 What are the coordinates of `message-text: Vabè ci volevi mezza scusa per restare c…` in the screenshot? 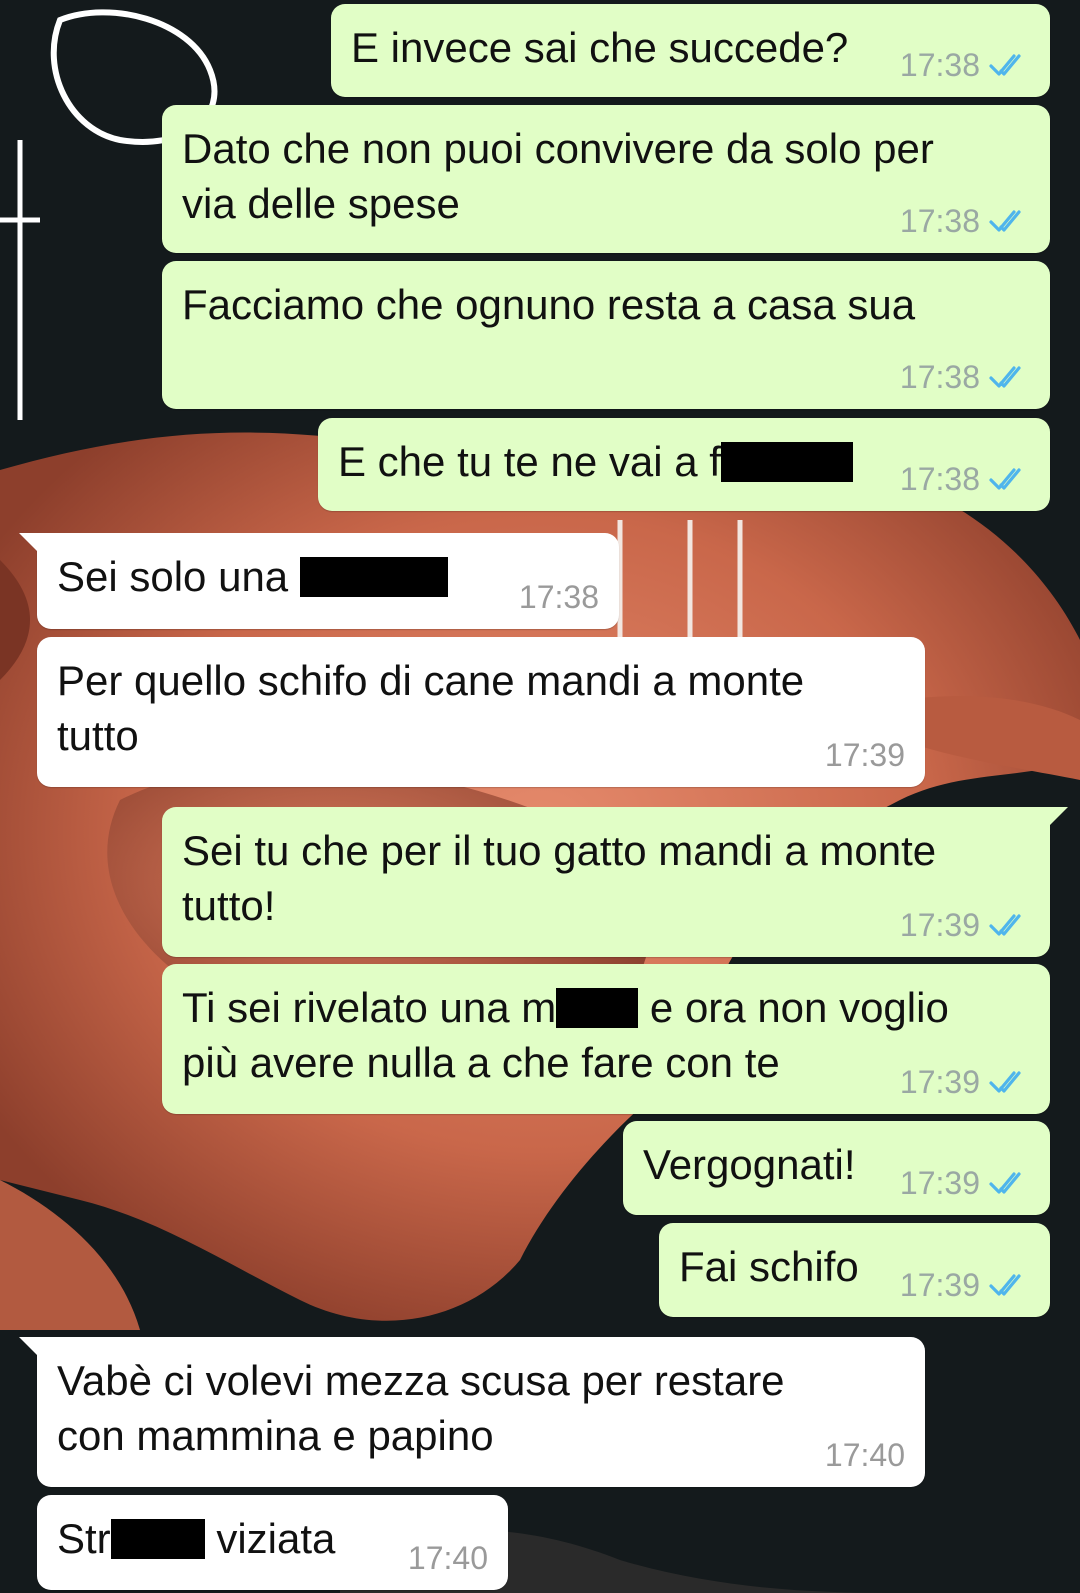 It's located at (421, 1408).